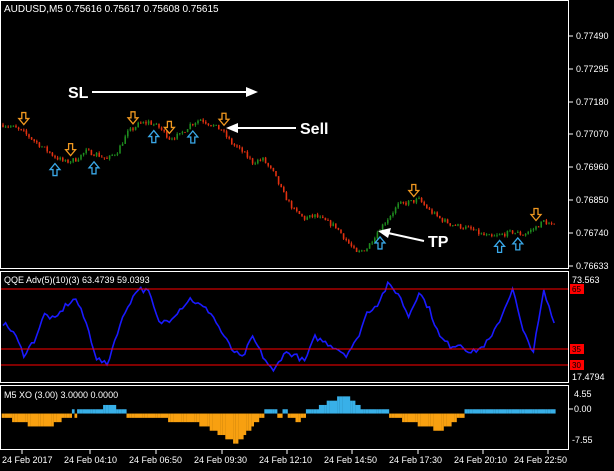 This screenshot has height=471, width=614. Describe the element at coordinates (586, 280) in the screenshot. I see `qqe-axis-top-label: 73.563` at that location.